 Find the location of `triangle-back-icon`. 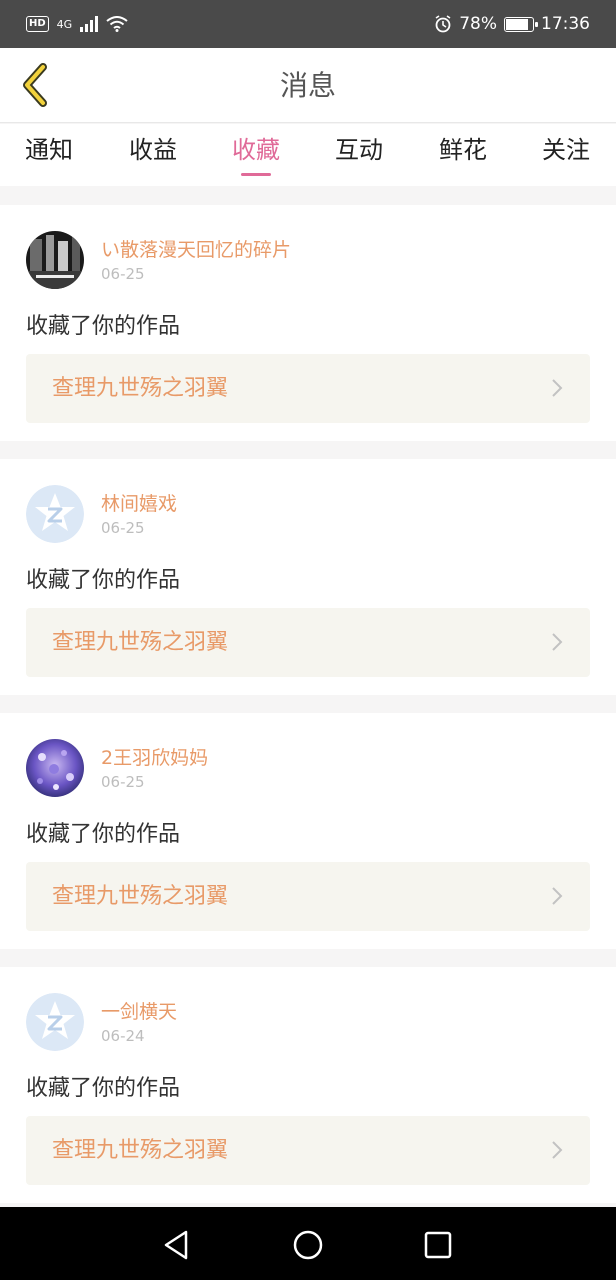

triangle-back-icon is located at coordinates (176, 1245).